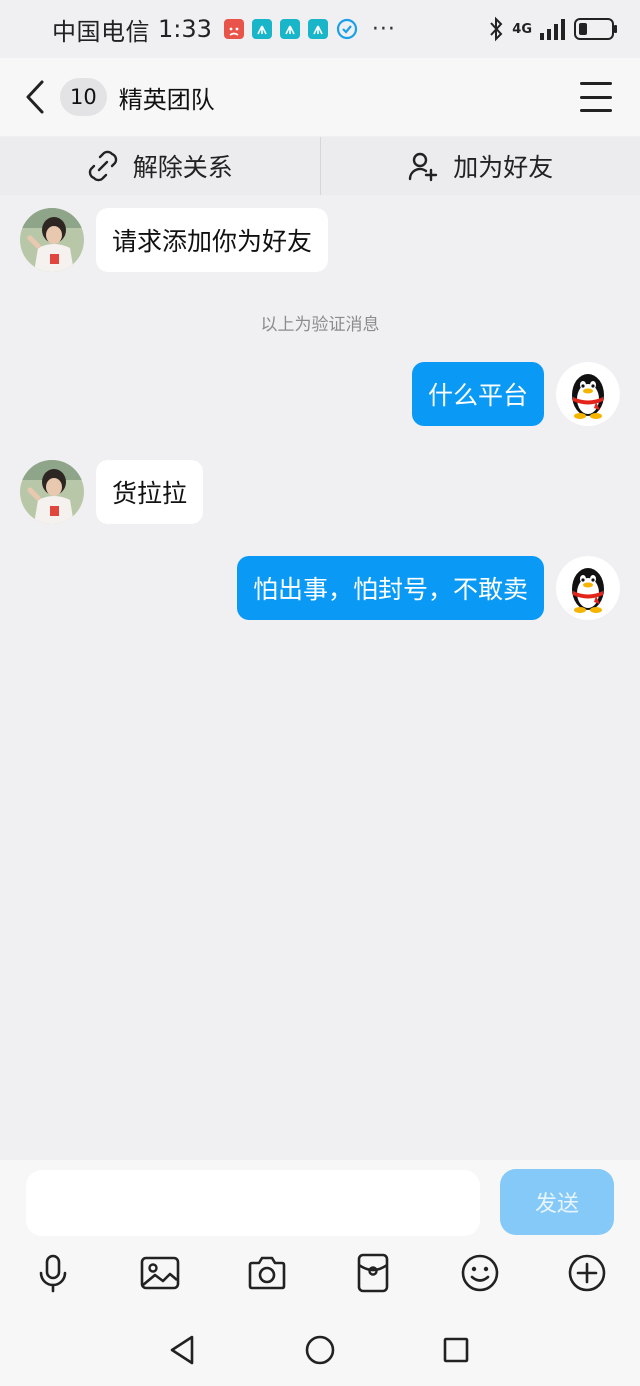 The height and width of the screenshot is (1386, 640). I want to click on plus-icon, so click(587, 1273).